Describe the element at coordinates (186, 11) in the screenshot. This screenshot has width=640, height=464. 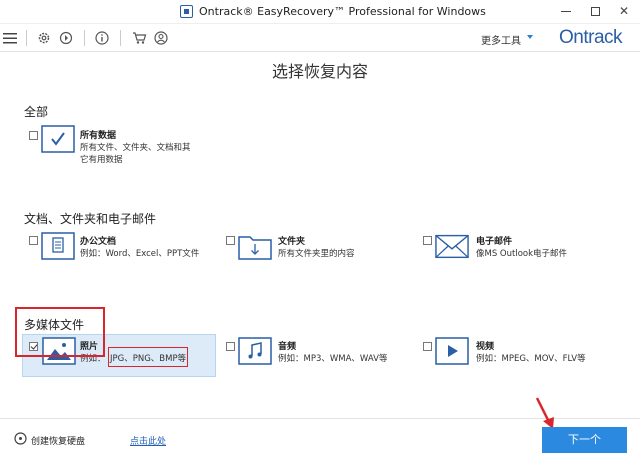
I see `app-logo-icon` at that location.